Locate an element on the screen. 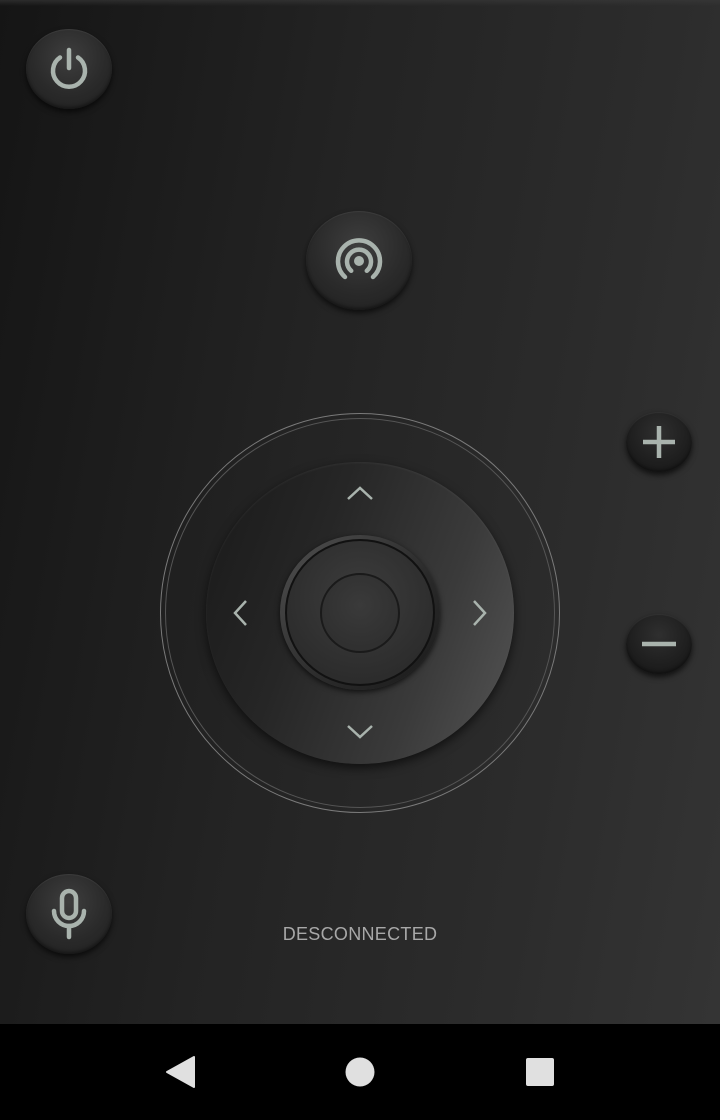 Image resolution: width=720 pixels, height=1120 pixels. volume-up-button is located at coordinates (659, 442).